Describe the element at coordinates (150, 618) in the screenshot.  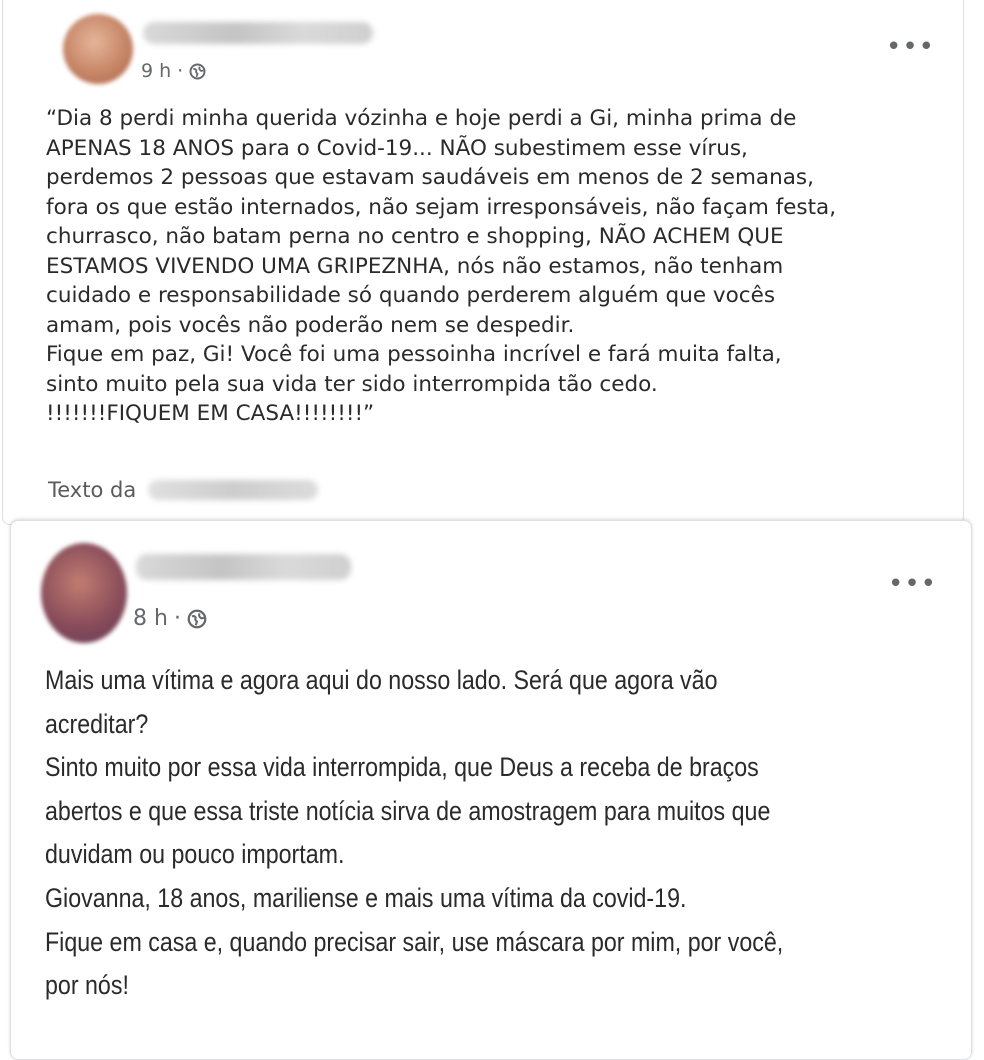
I see `post-time: 8 h` at that location.